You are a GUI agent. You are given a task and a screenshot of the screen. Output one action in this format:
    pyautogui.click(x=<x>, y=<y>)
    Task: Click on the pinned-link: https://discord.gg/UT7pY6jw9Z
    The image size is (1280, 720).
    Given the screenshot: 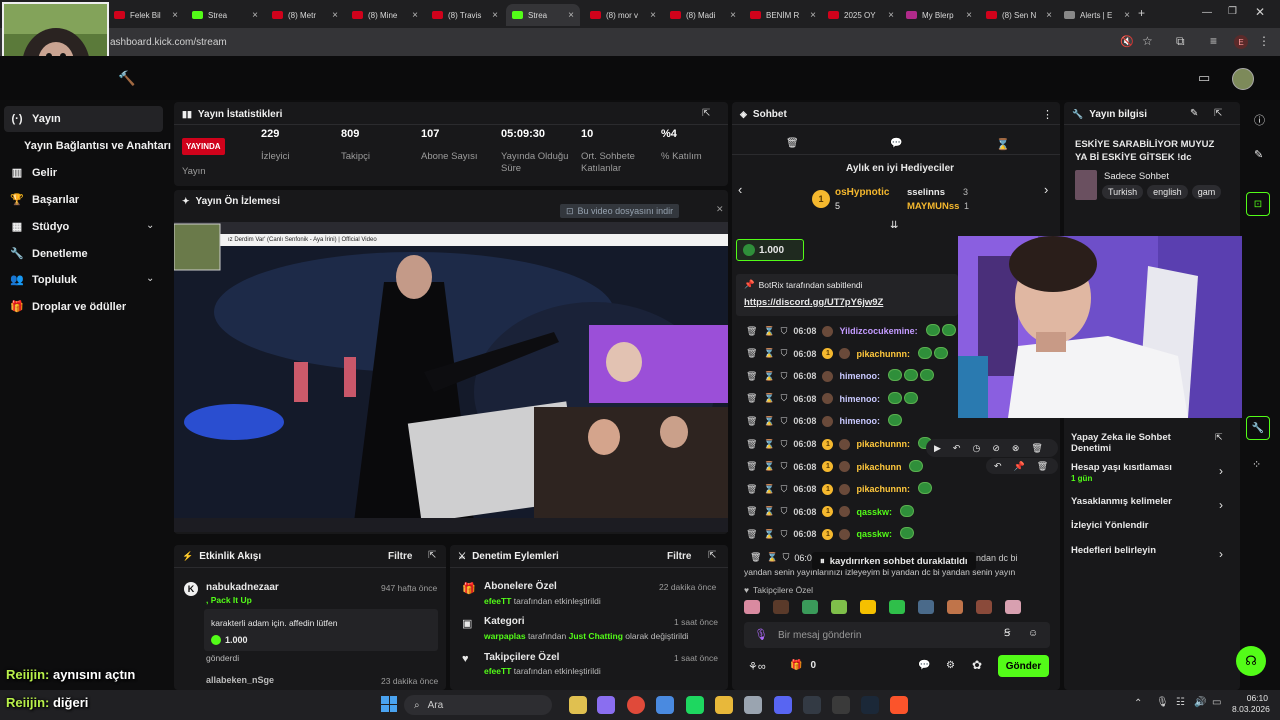 What is the action you would take?
    pyautogui.click(x=813, y=302)
    